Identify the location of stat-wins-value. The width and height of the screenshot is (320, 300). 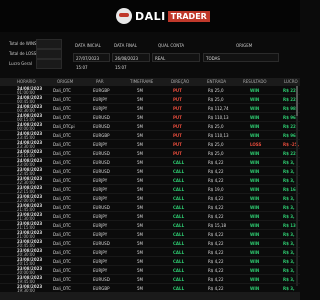
(49, 44).